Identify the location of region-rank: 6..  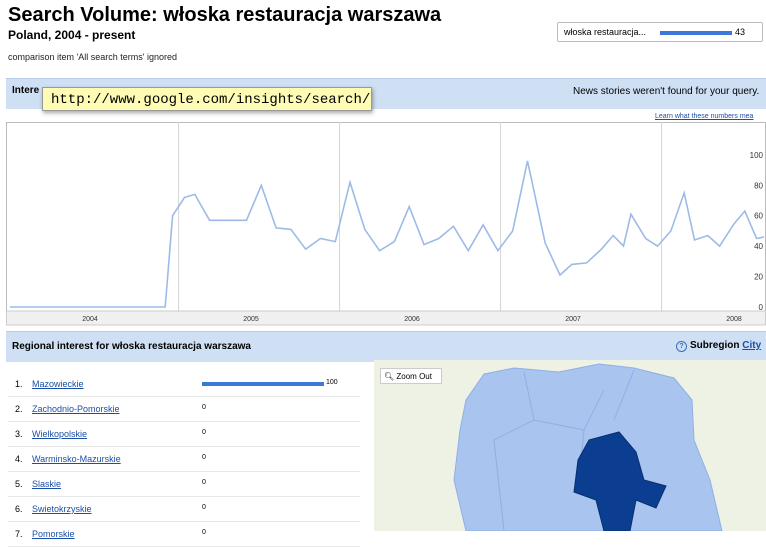
(19, 509).